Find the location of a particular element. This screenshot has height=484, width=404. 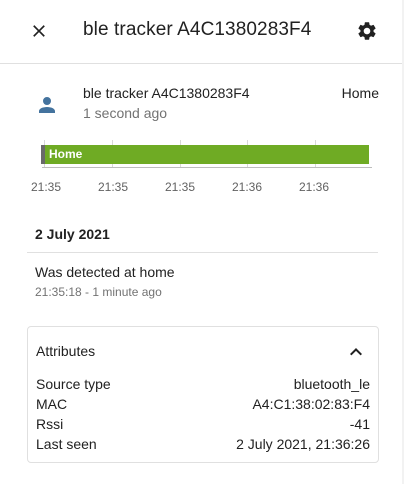

settings-button is located at coordinates (367, 31).